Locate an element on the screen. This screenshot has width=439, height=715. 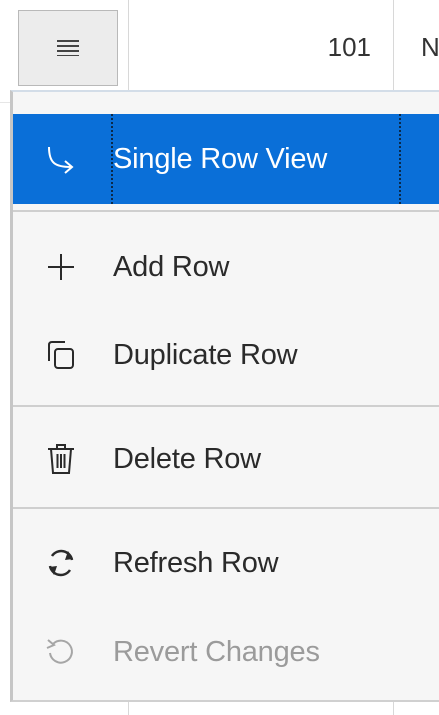
menu-item-delete-row: Delete Row is located at coordinates (226, 459).